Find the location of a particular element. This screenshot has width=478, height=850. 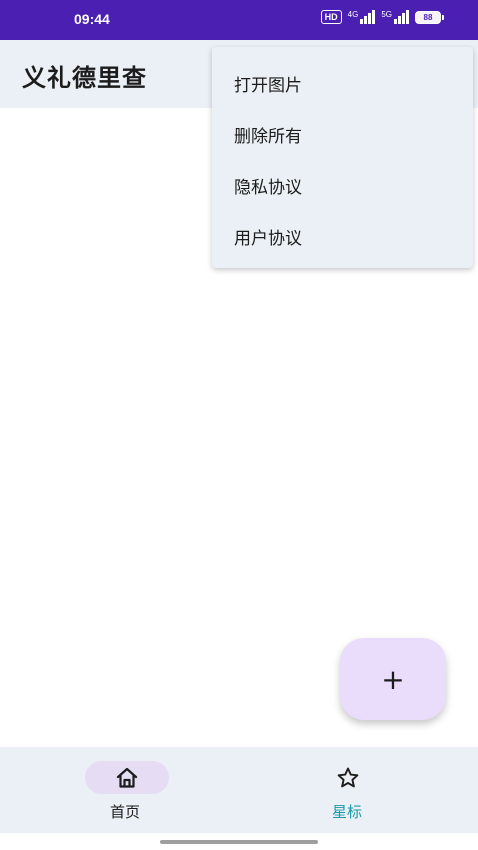

home-icon is located at coordinates (127, 777).